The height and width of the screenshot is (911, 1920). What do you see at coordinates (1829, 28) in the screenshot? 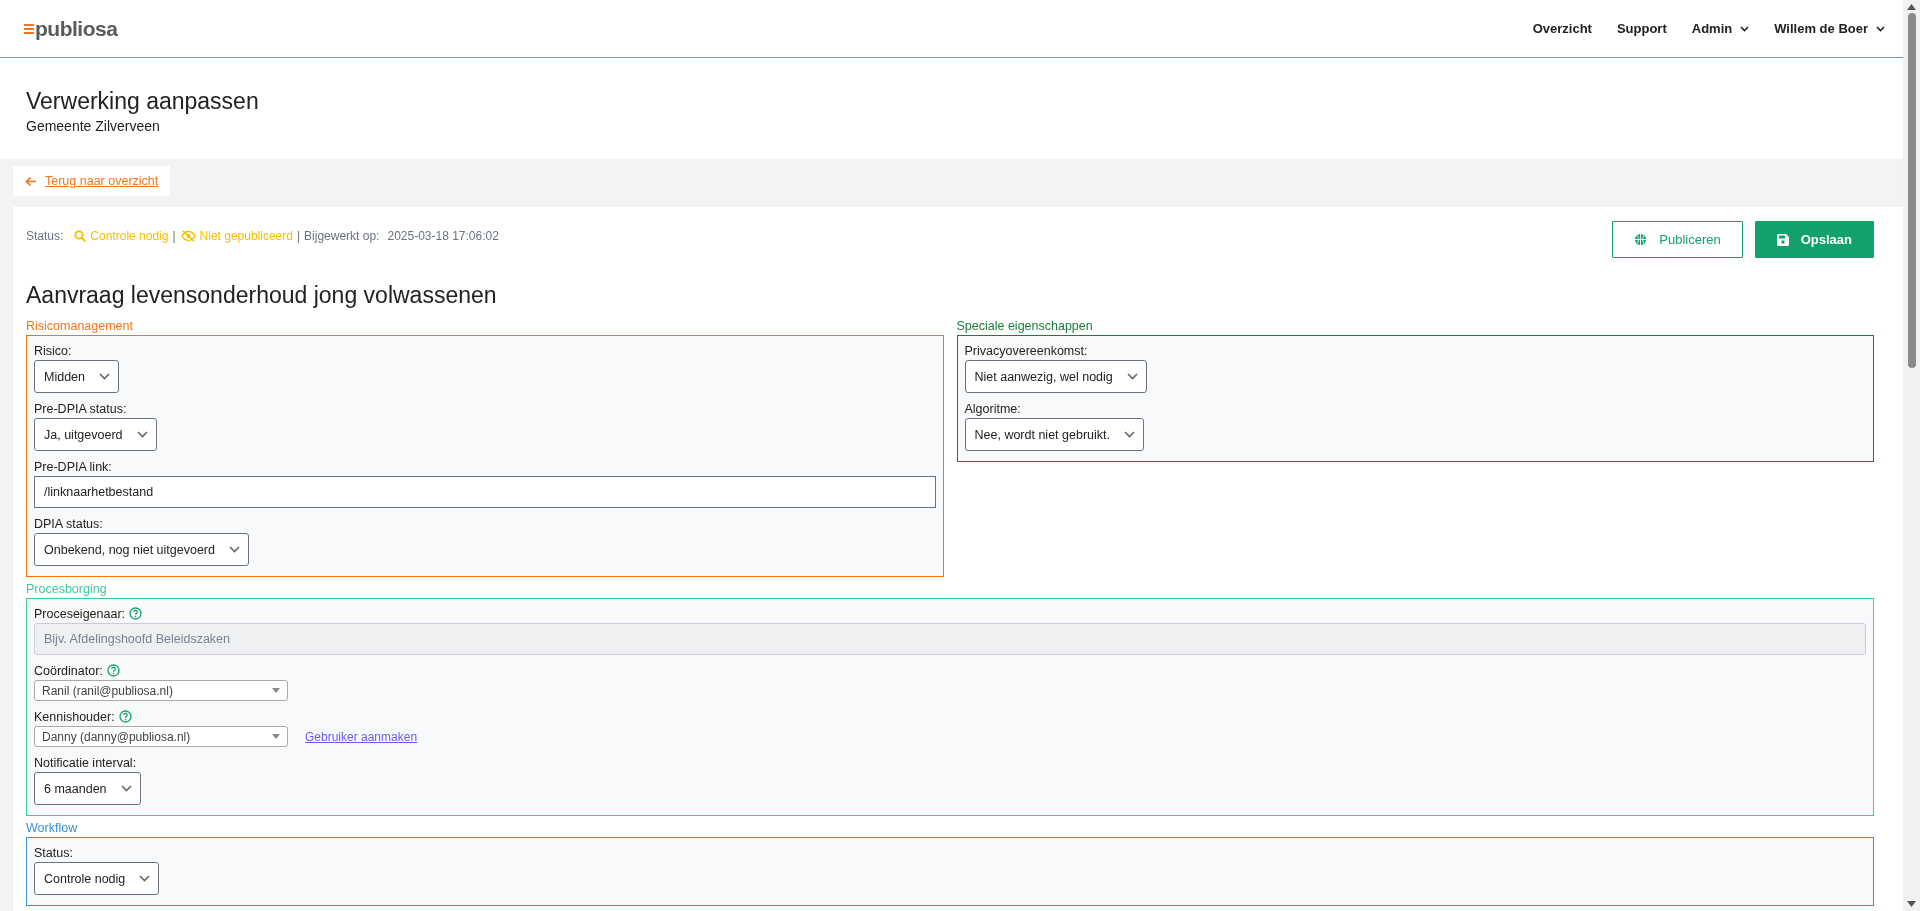
I see `nav-link: Willem de Boer` at bounding box center [1829, 28].